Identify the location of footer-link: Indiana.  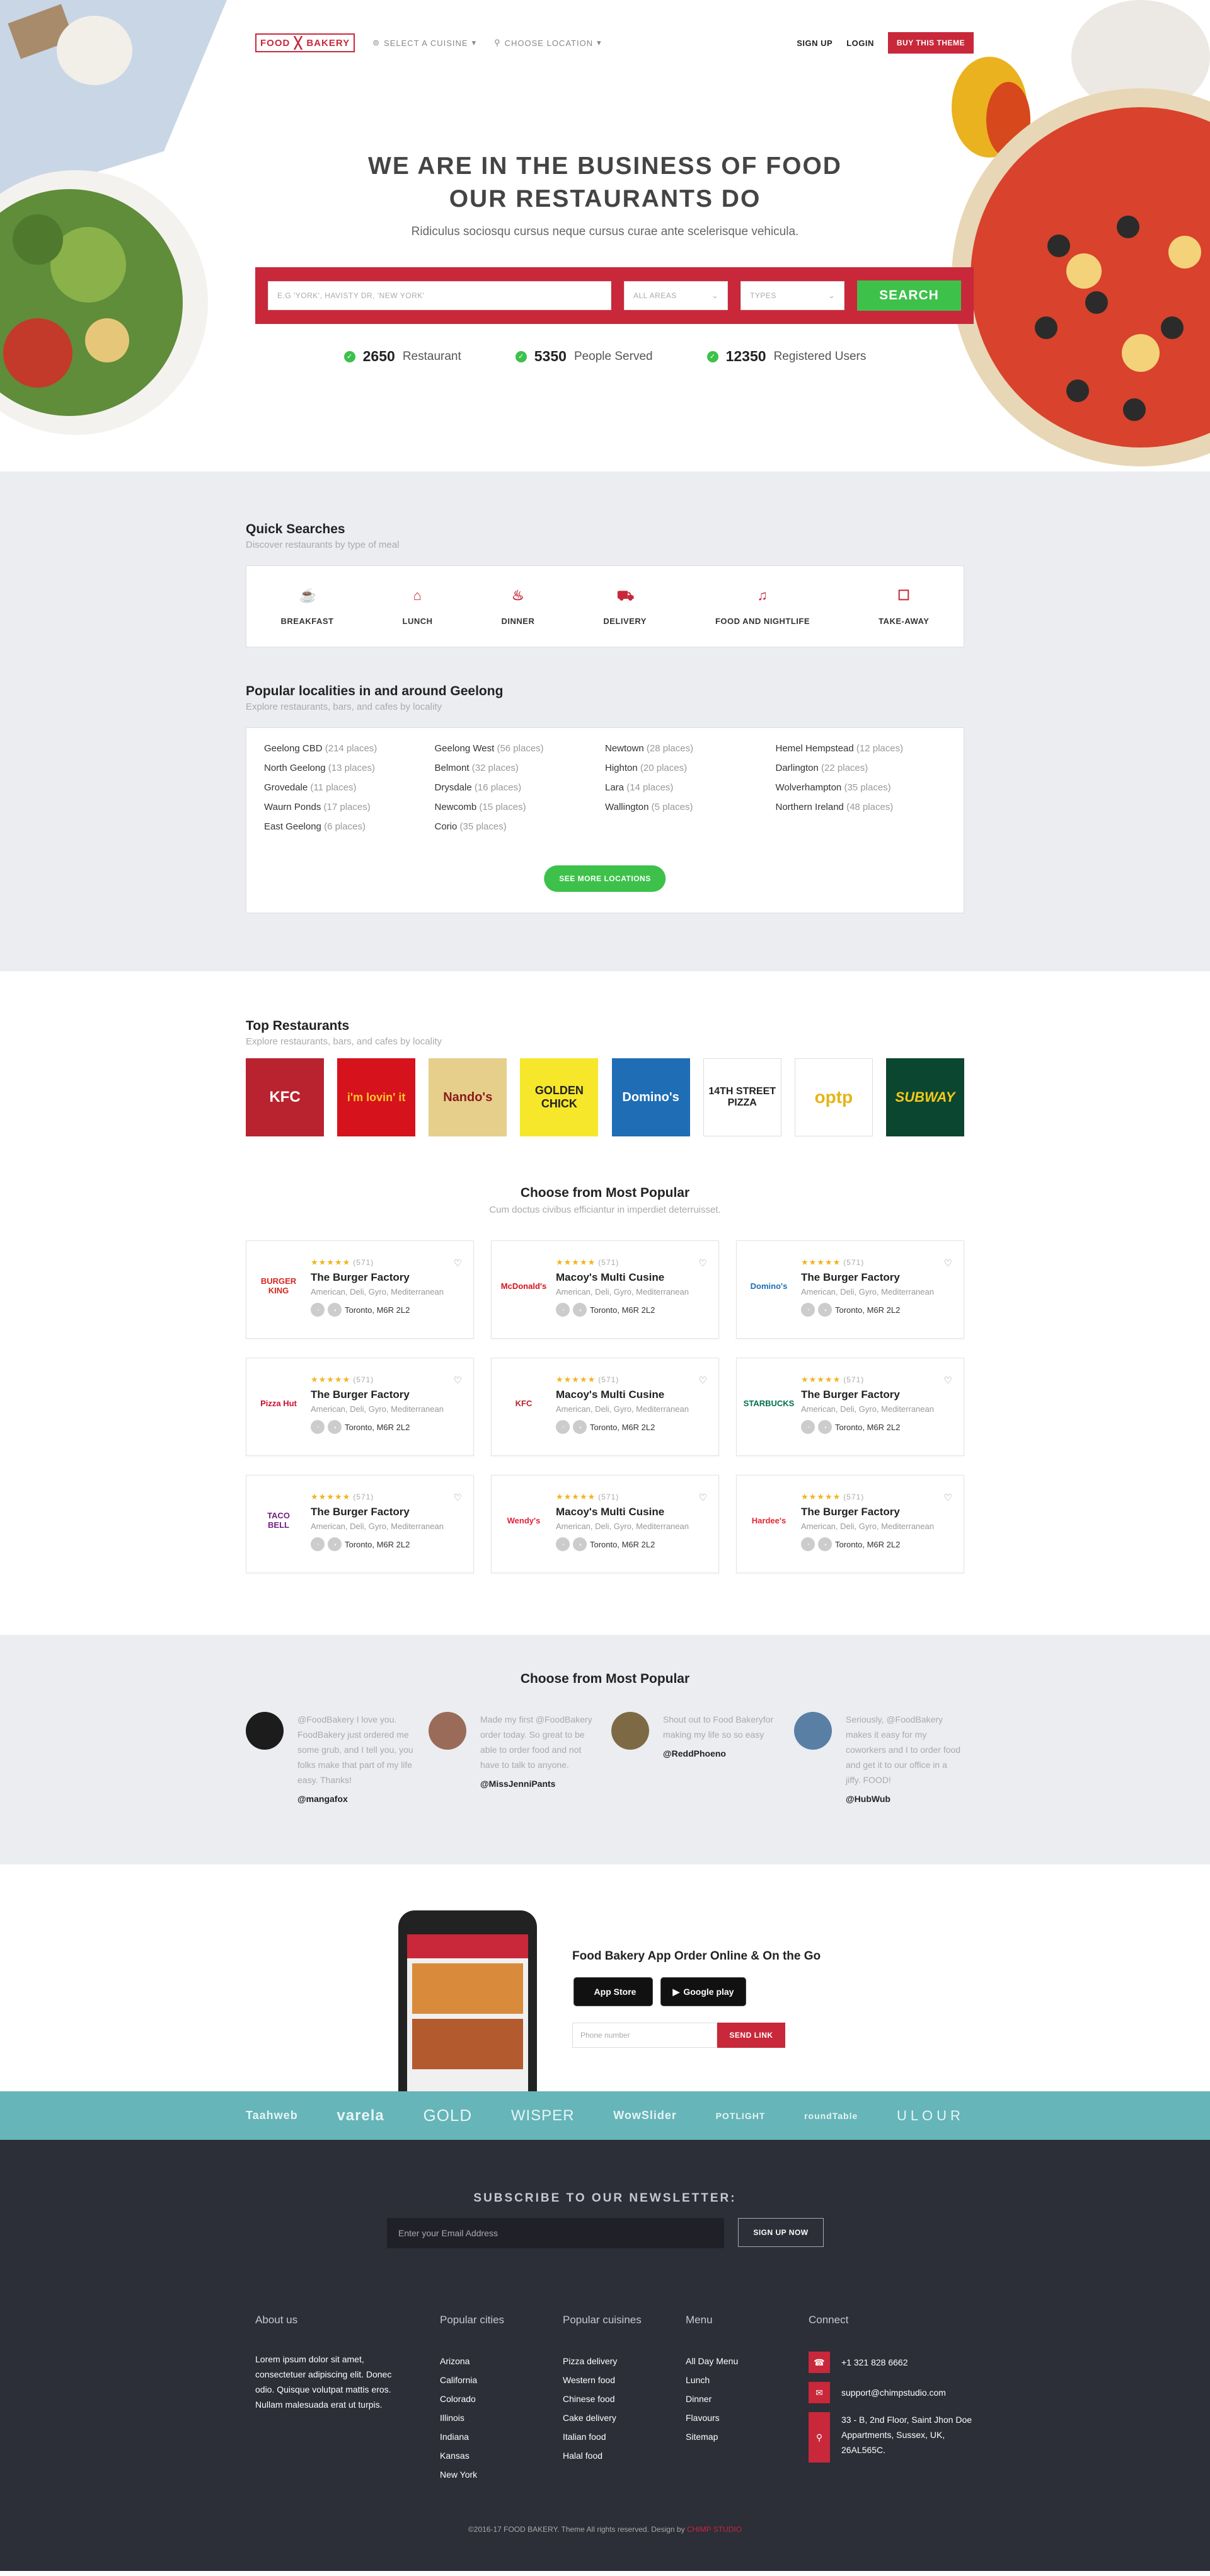
(502, 2436).